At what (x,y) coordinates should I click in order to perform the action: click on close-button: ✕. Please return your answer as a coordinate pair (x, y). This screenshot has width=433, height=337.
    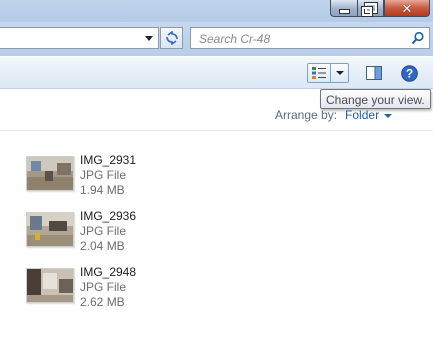
    Looking at the image, I should click on (407, 8).